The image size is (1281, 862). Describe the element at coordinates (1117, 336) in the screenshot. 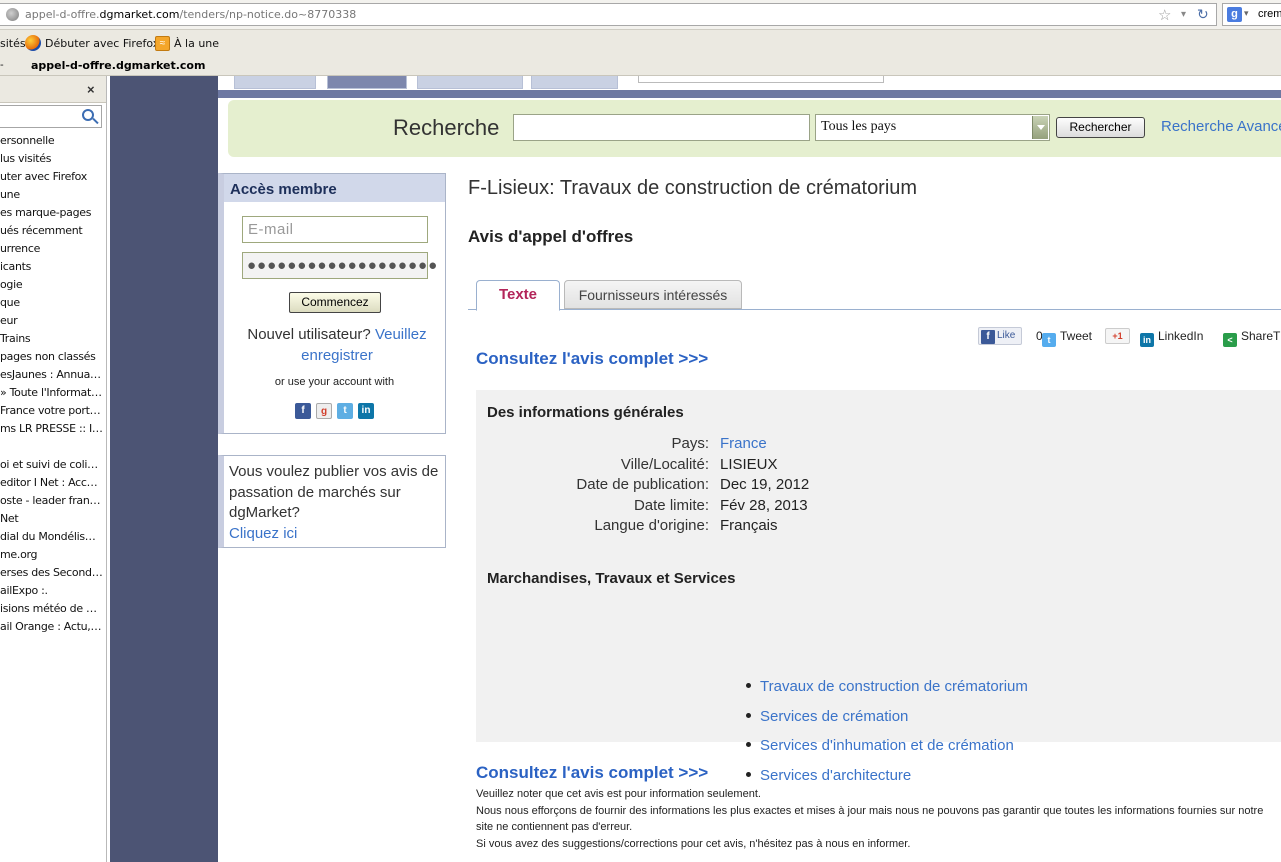

I see `google-plus-button: +1` at that location.